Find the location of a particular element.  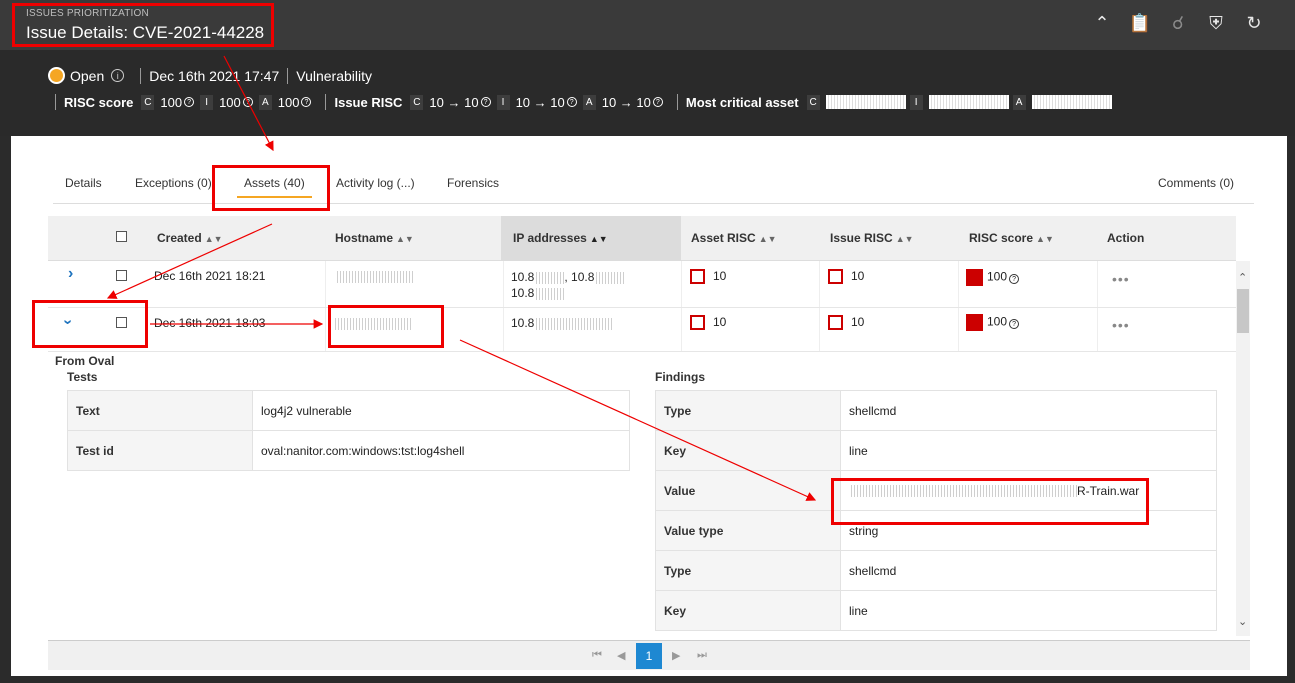

shield-x-icon: ⛨ is located at coordinates (1216, 23).